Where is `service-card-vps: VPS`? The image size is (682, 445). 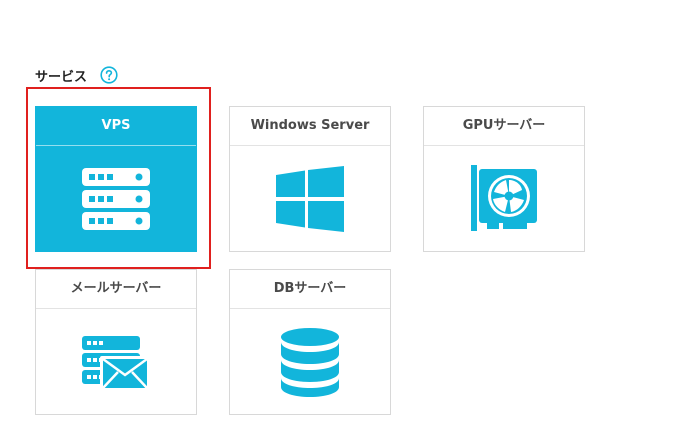
service-card-vps: VPS is located at coordinates (116, 179).